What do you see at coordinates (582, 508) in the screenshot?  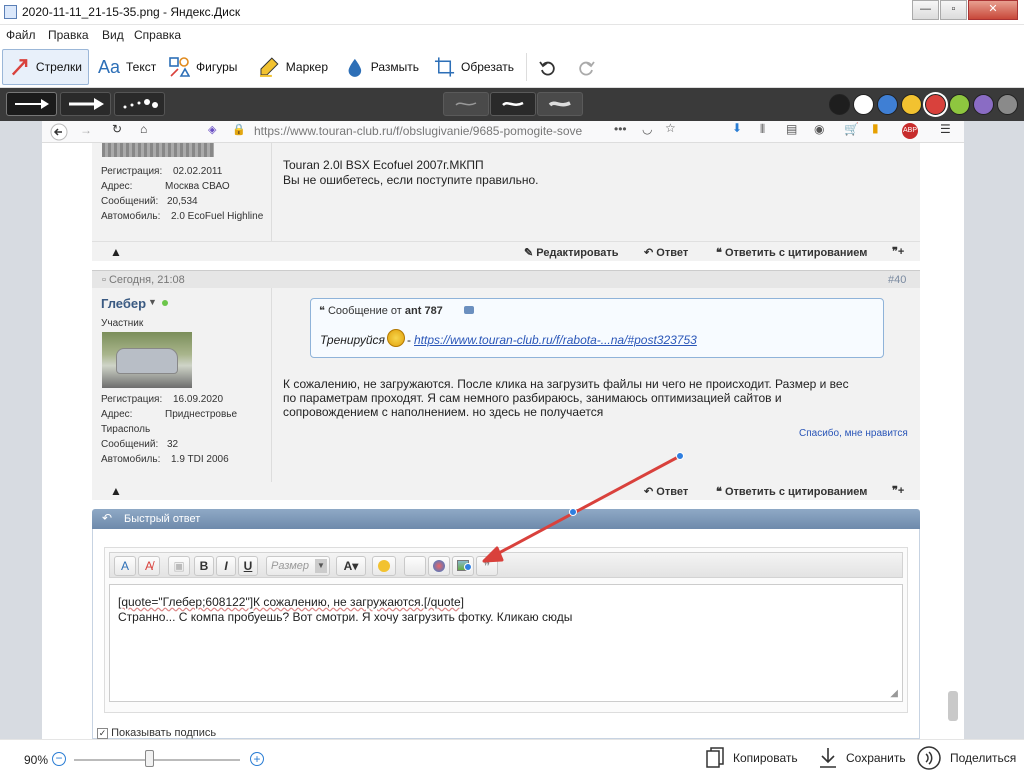 I see `arrow-shaft` at bounding box center [582, 508].